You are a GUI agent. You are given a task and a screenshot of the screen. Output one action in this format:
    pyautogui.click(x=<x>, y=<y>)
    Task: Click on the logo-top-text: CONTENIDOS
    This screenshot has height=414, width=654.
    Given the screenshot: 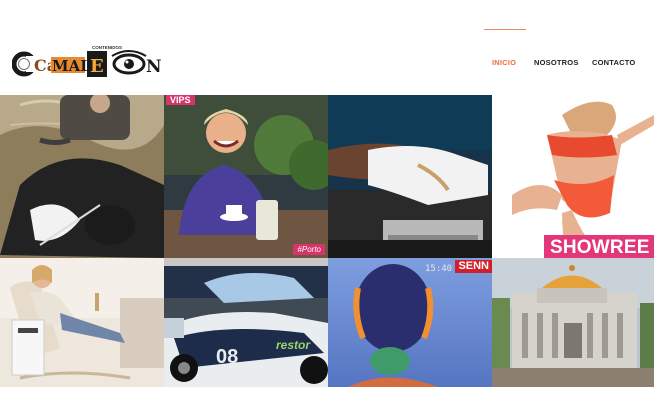 What is the action you would take?
    pyautogui.click(x=107, y=47)
    